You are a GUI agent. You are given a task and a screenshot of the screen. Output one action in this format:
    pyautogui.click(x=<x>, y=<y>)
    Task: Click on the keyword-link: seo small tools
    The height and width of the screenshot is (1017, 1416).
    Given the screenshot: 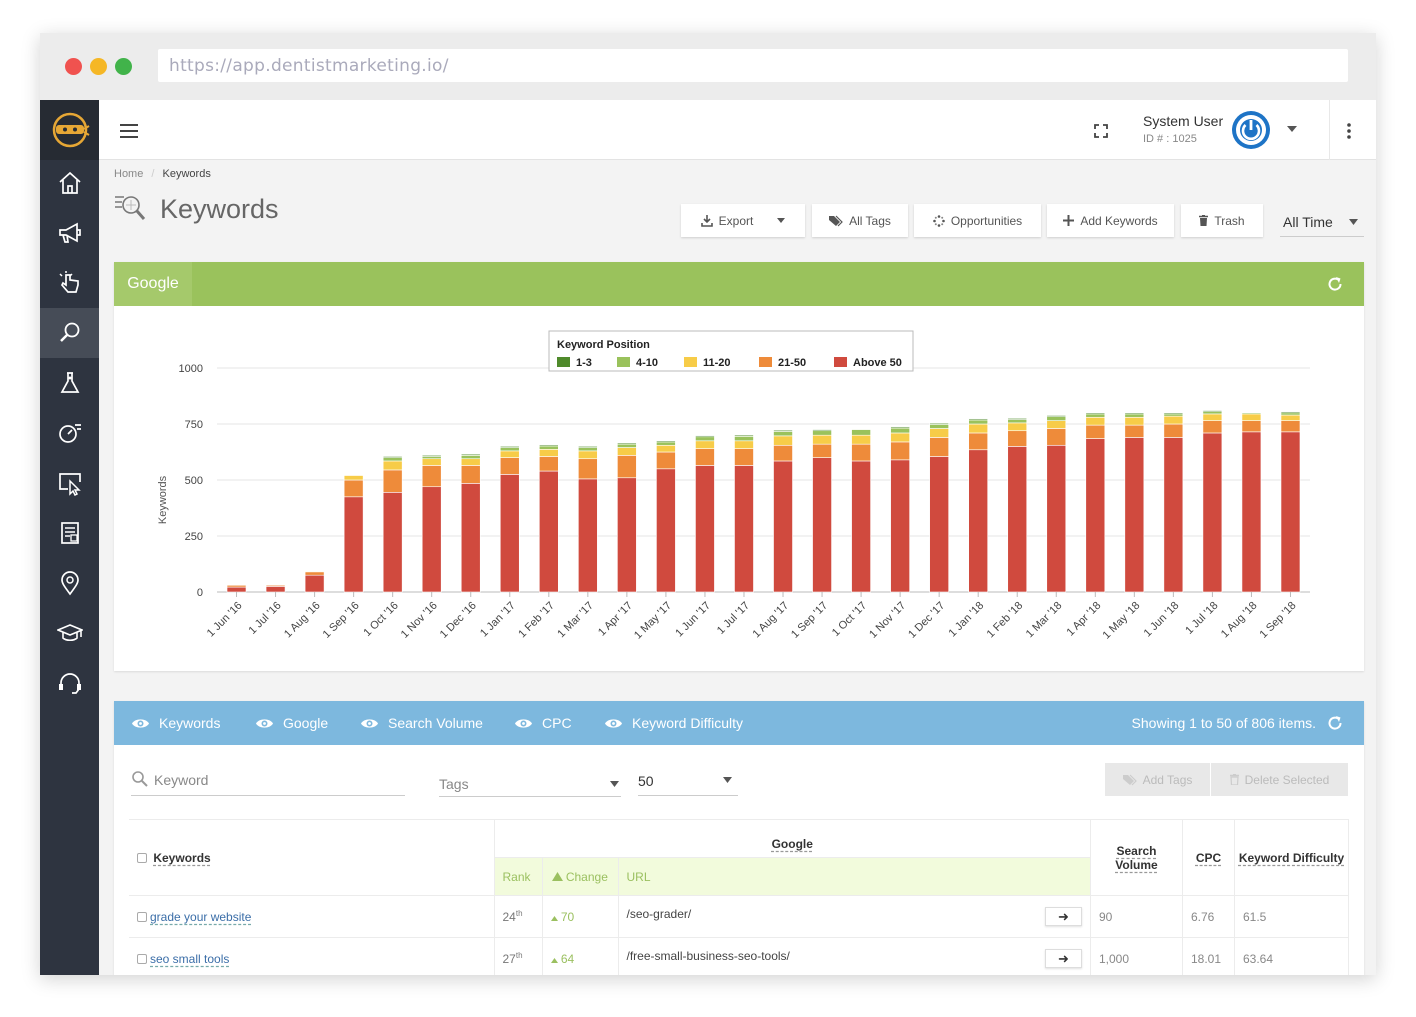 What is the action you would take?
    pyautogui.click(x=189, y=959)
    